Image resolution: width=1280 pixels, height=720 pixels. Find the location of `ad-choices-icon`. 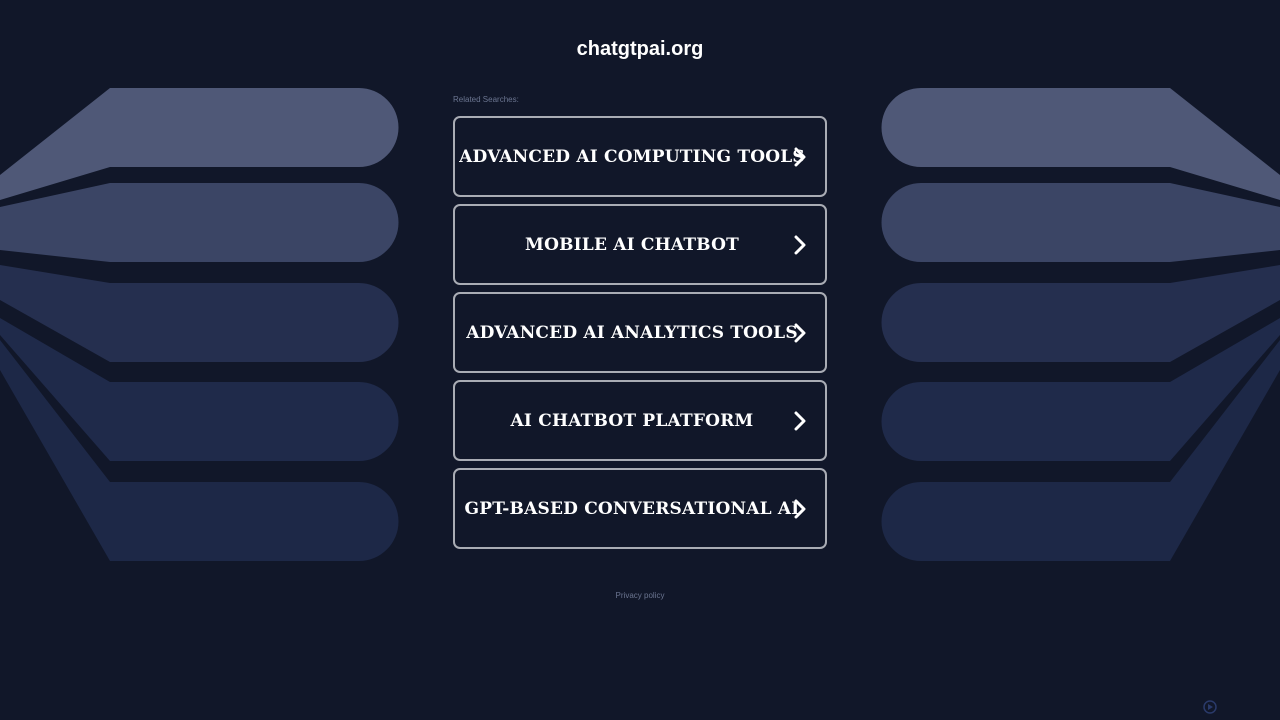

ad-choices-icon is located at coordinates (1210, 707).